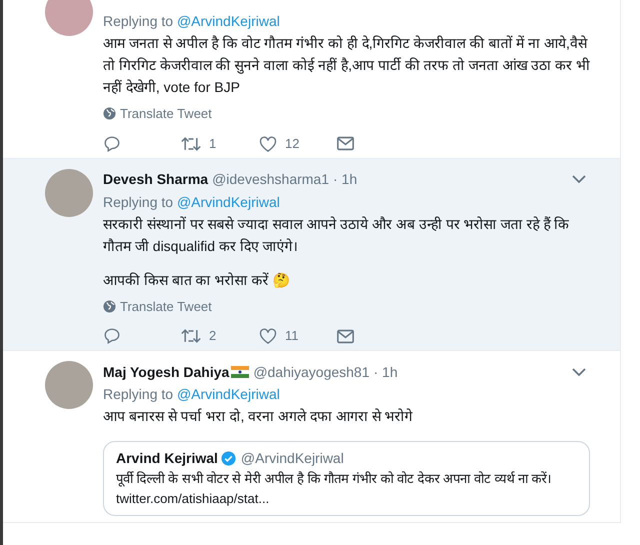 This screenshot has height=545, width=640. What do you see at coordinates (167, 458) in the screenshot?
I see `quoted-author-name: Arvind Kejriwal` at bounding box center [167, 458].